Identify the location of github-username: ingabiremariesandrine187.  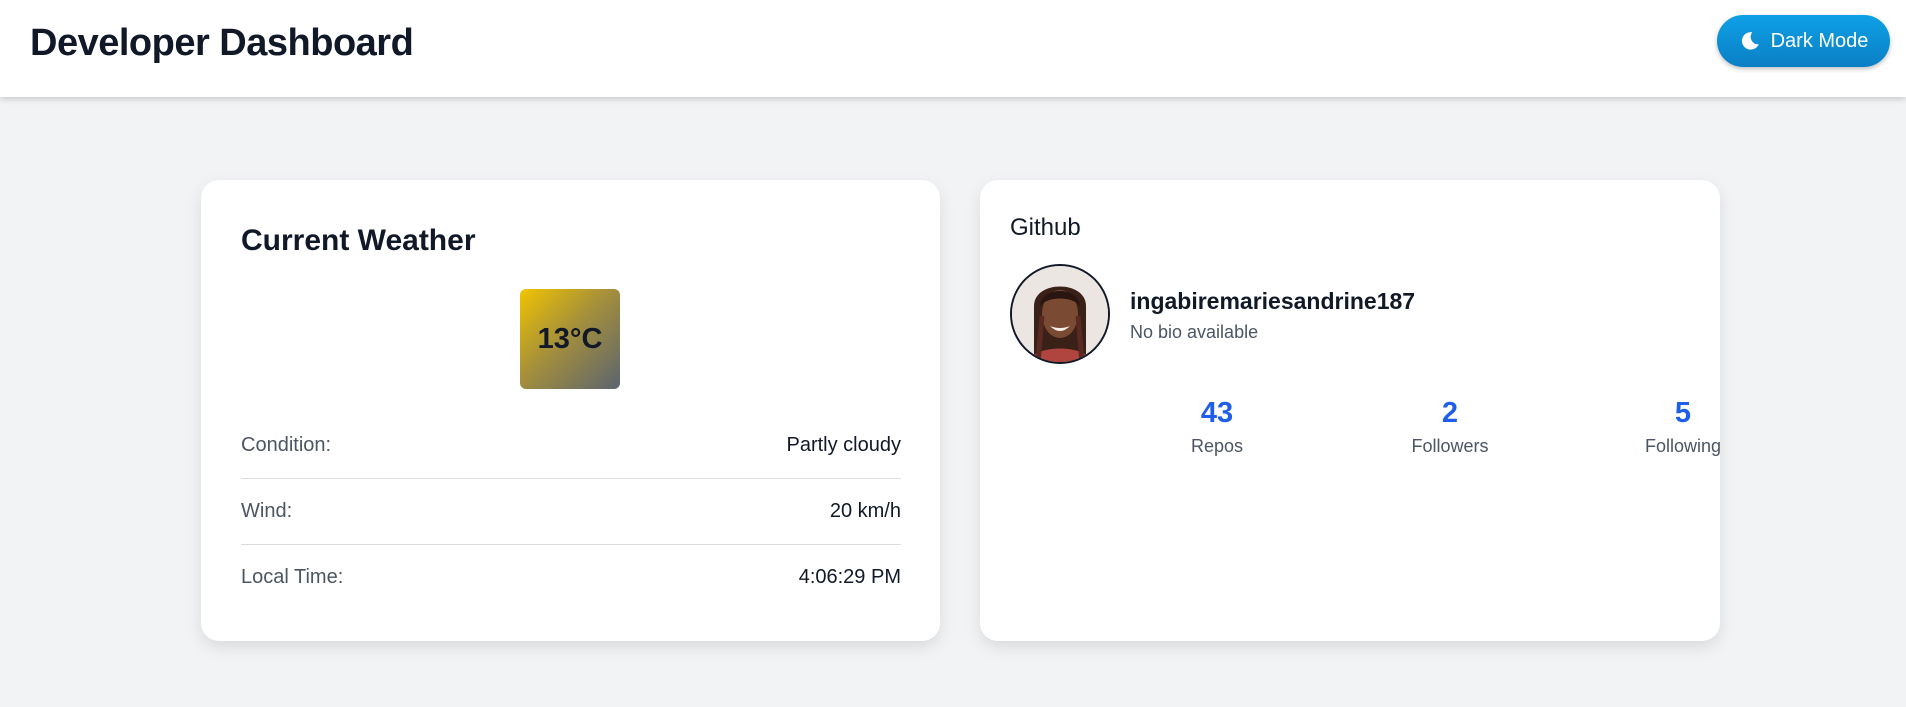
(1272, 301).